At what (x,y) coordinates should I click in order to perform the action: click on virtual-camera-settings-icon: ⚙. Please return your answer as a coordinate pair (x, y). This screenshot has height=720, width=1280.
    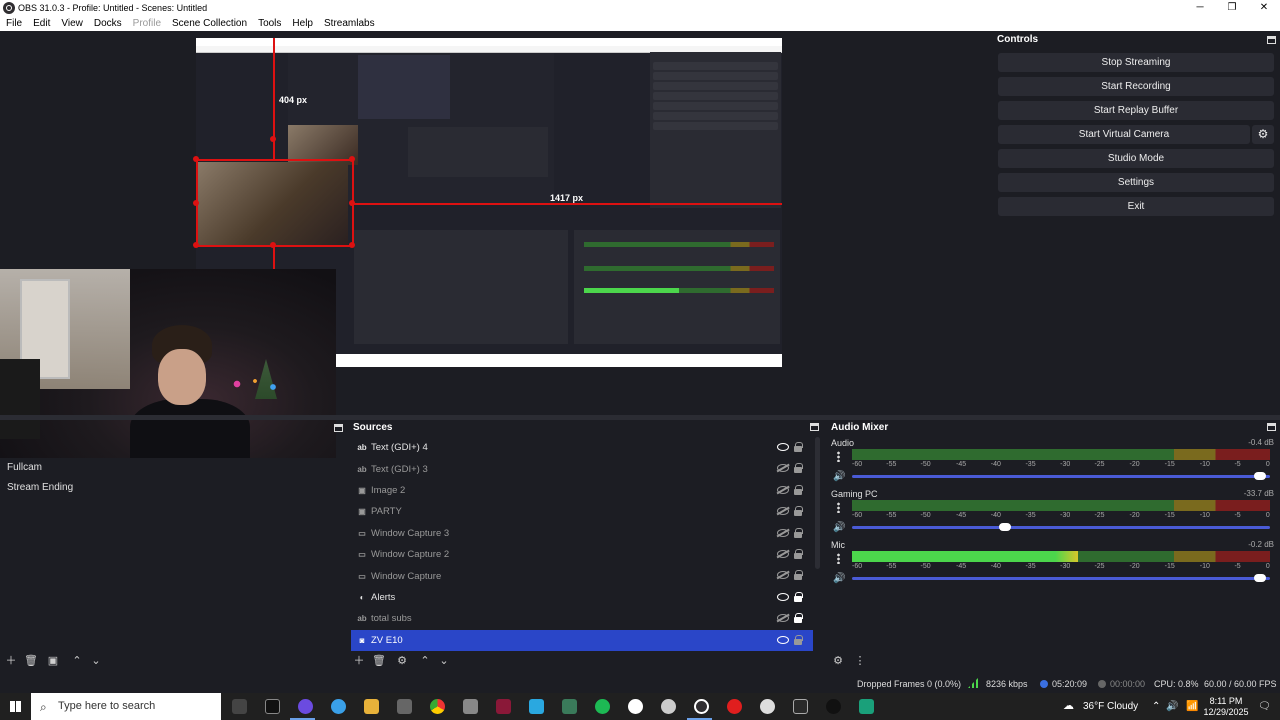
    Looking at the image, I should click on (1263, 134).